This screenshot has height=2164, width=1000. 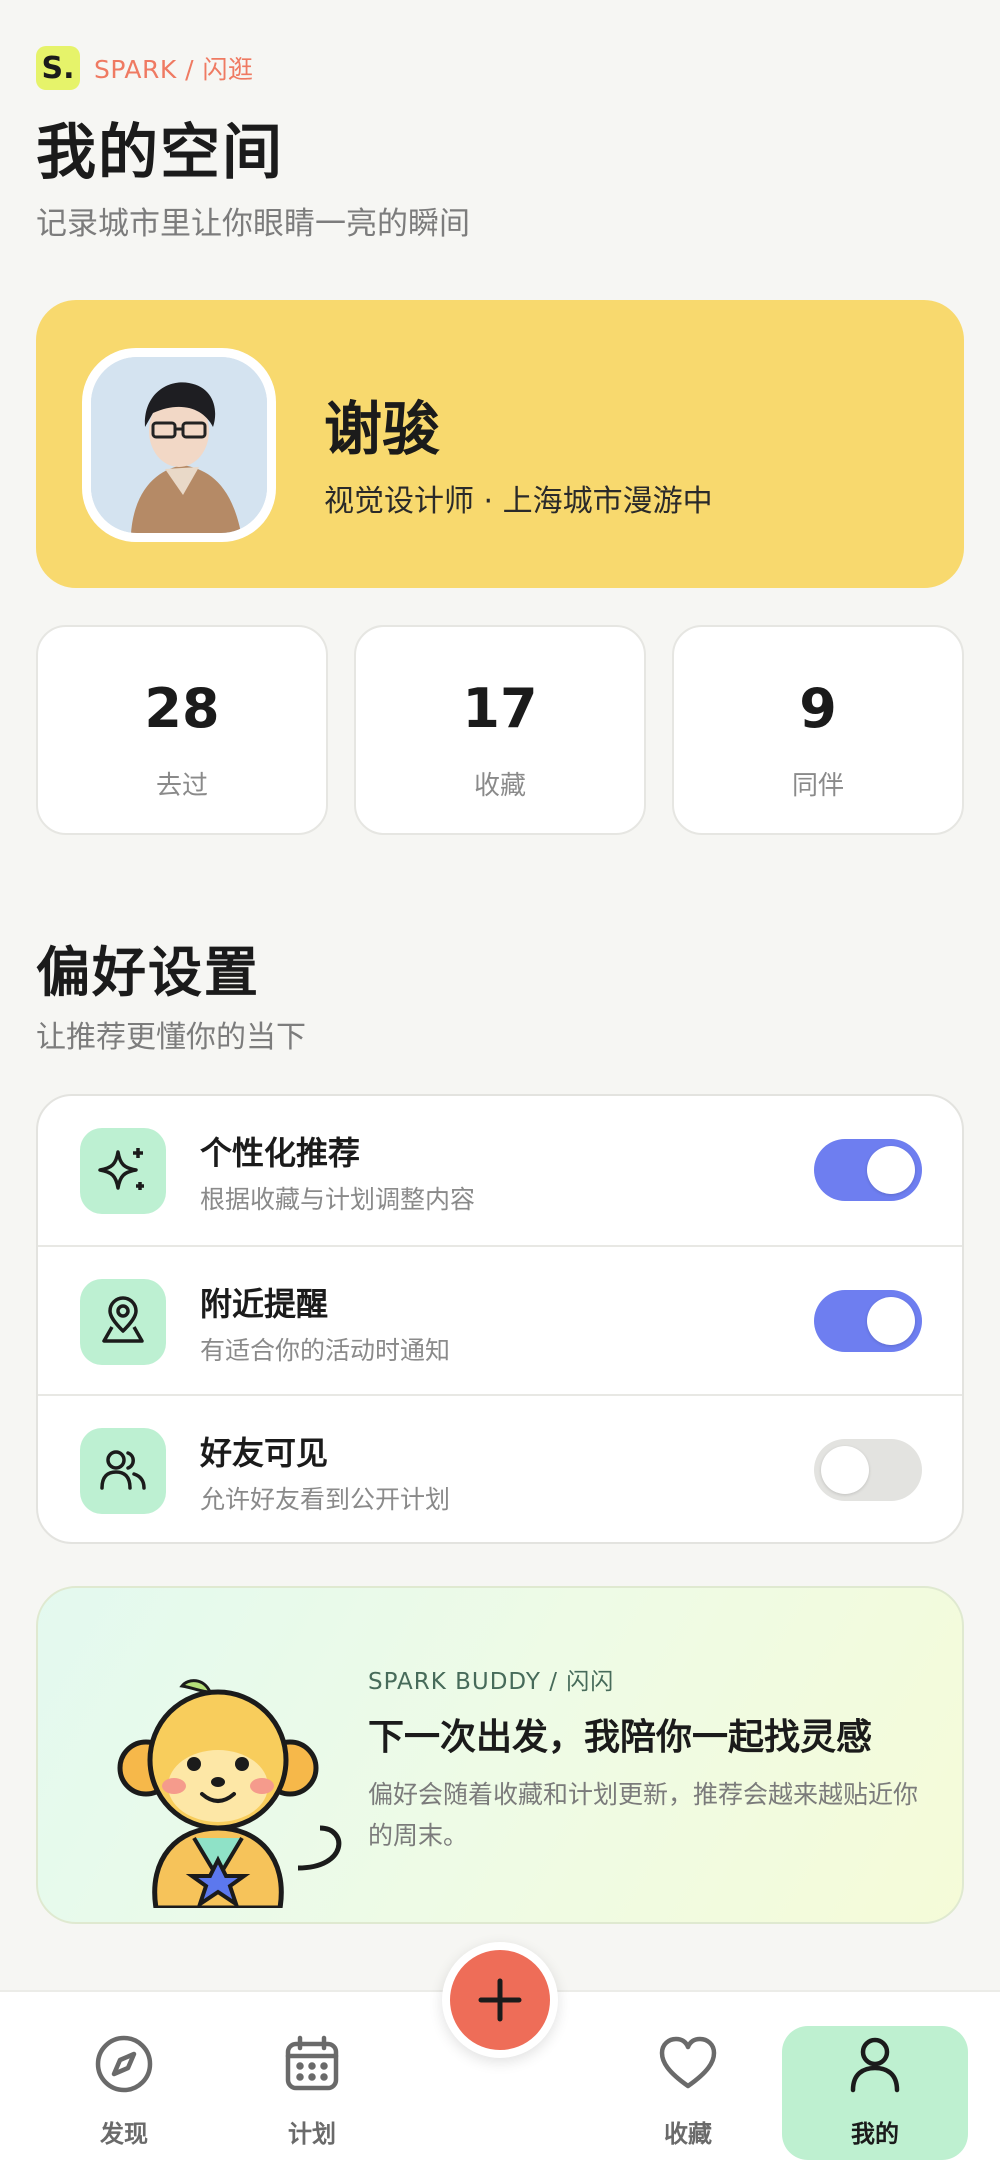 What do you see at coordinates (875, 2065) in the screenshot?
I see `user-icon` at bounding box center [875, 2065].